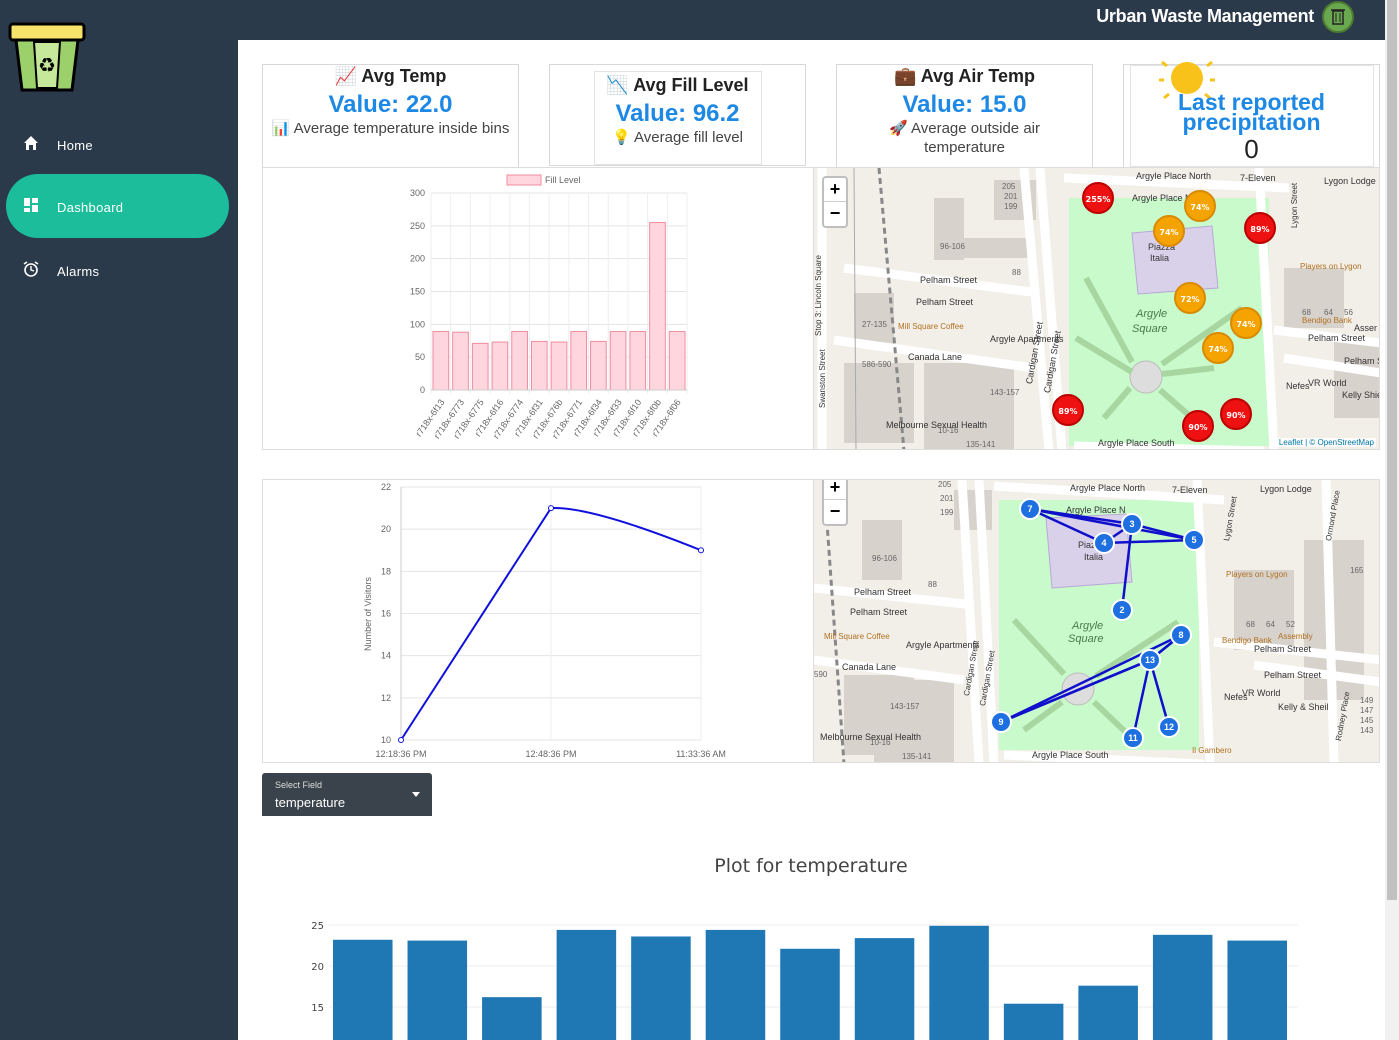 The image size is (1399, 1040). Describe the element at coordinates (701, 754) in the screenshot. I see `x-tick-label: 11:33:36 AM` at that location.